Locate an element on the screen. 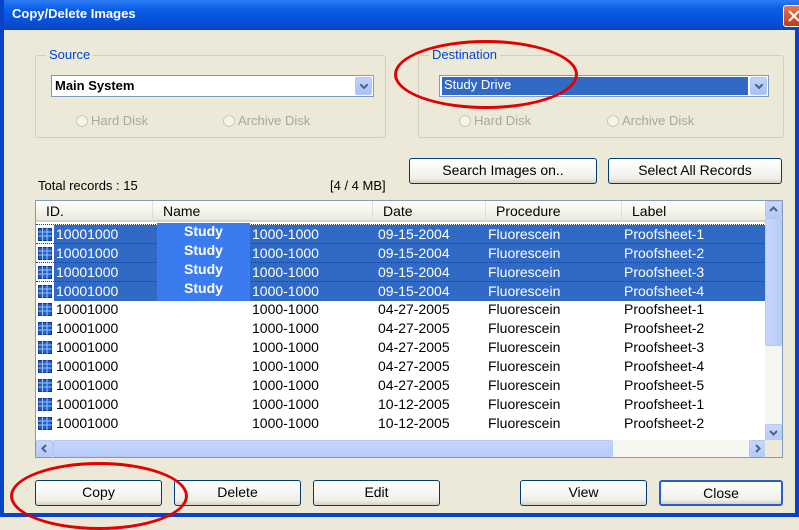 The height and width of the screenshot is (530, 799). radio-label: Archive Disk is located at coordinates (274, 120).